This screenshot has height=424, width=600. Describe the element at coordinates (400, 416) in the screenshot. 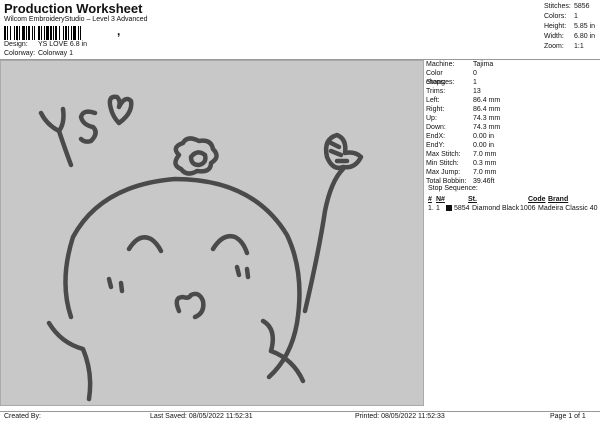

I see `printed-date: Printed: 08/05/2022 11:52:33` at that location.